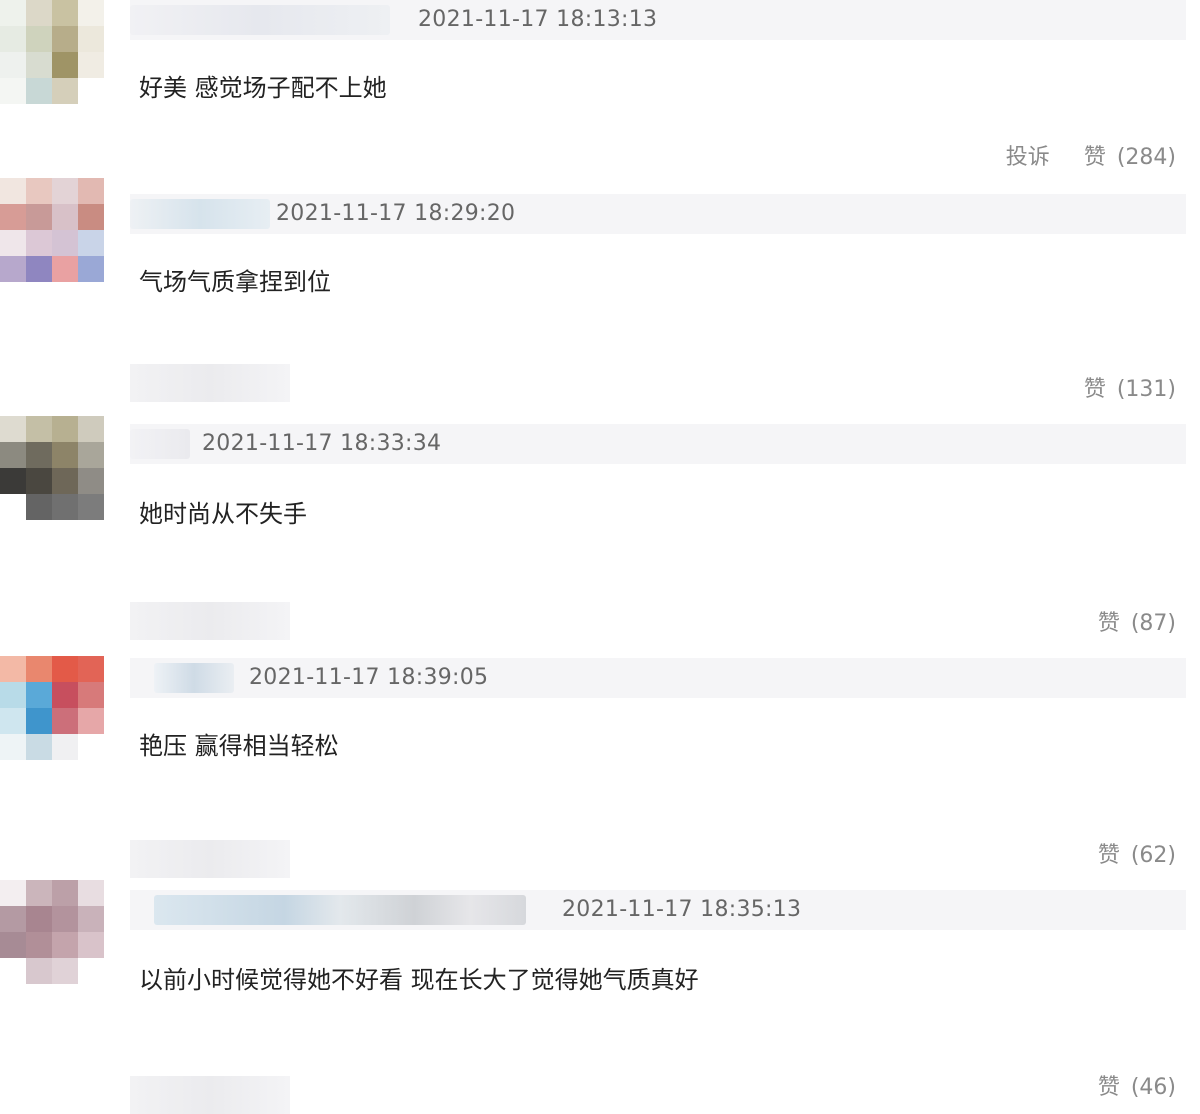  I want to click on comment-actions: 赞 (87), so click(1137, 624).